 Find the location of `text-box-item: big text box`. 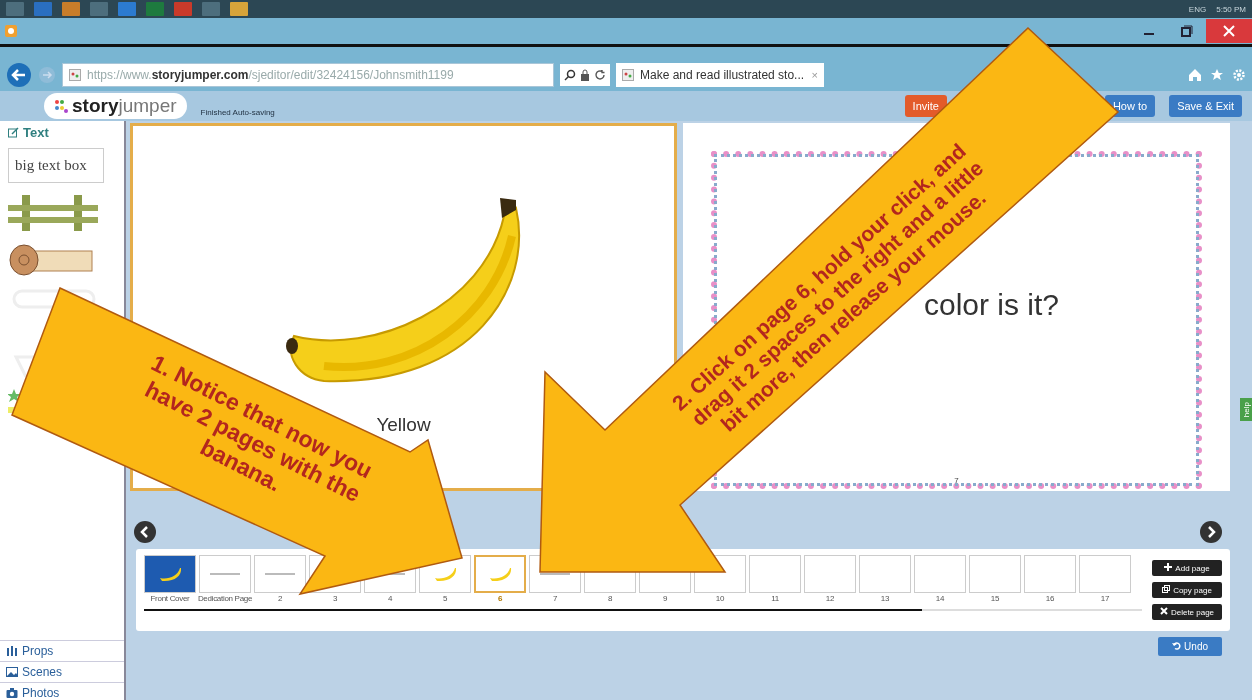

text-box-item: big text box is located at coordinates (56, 165).